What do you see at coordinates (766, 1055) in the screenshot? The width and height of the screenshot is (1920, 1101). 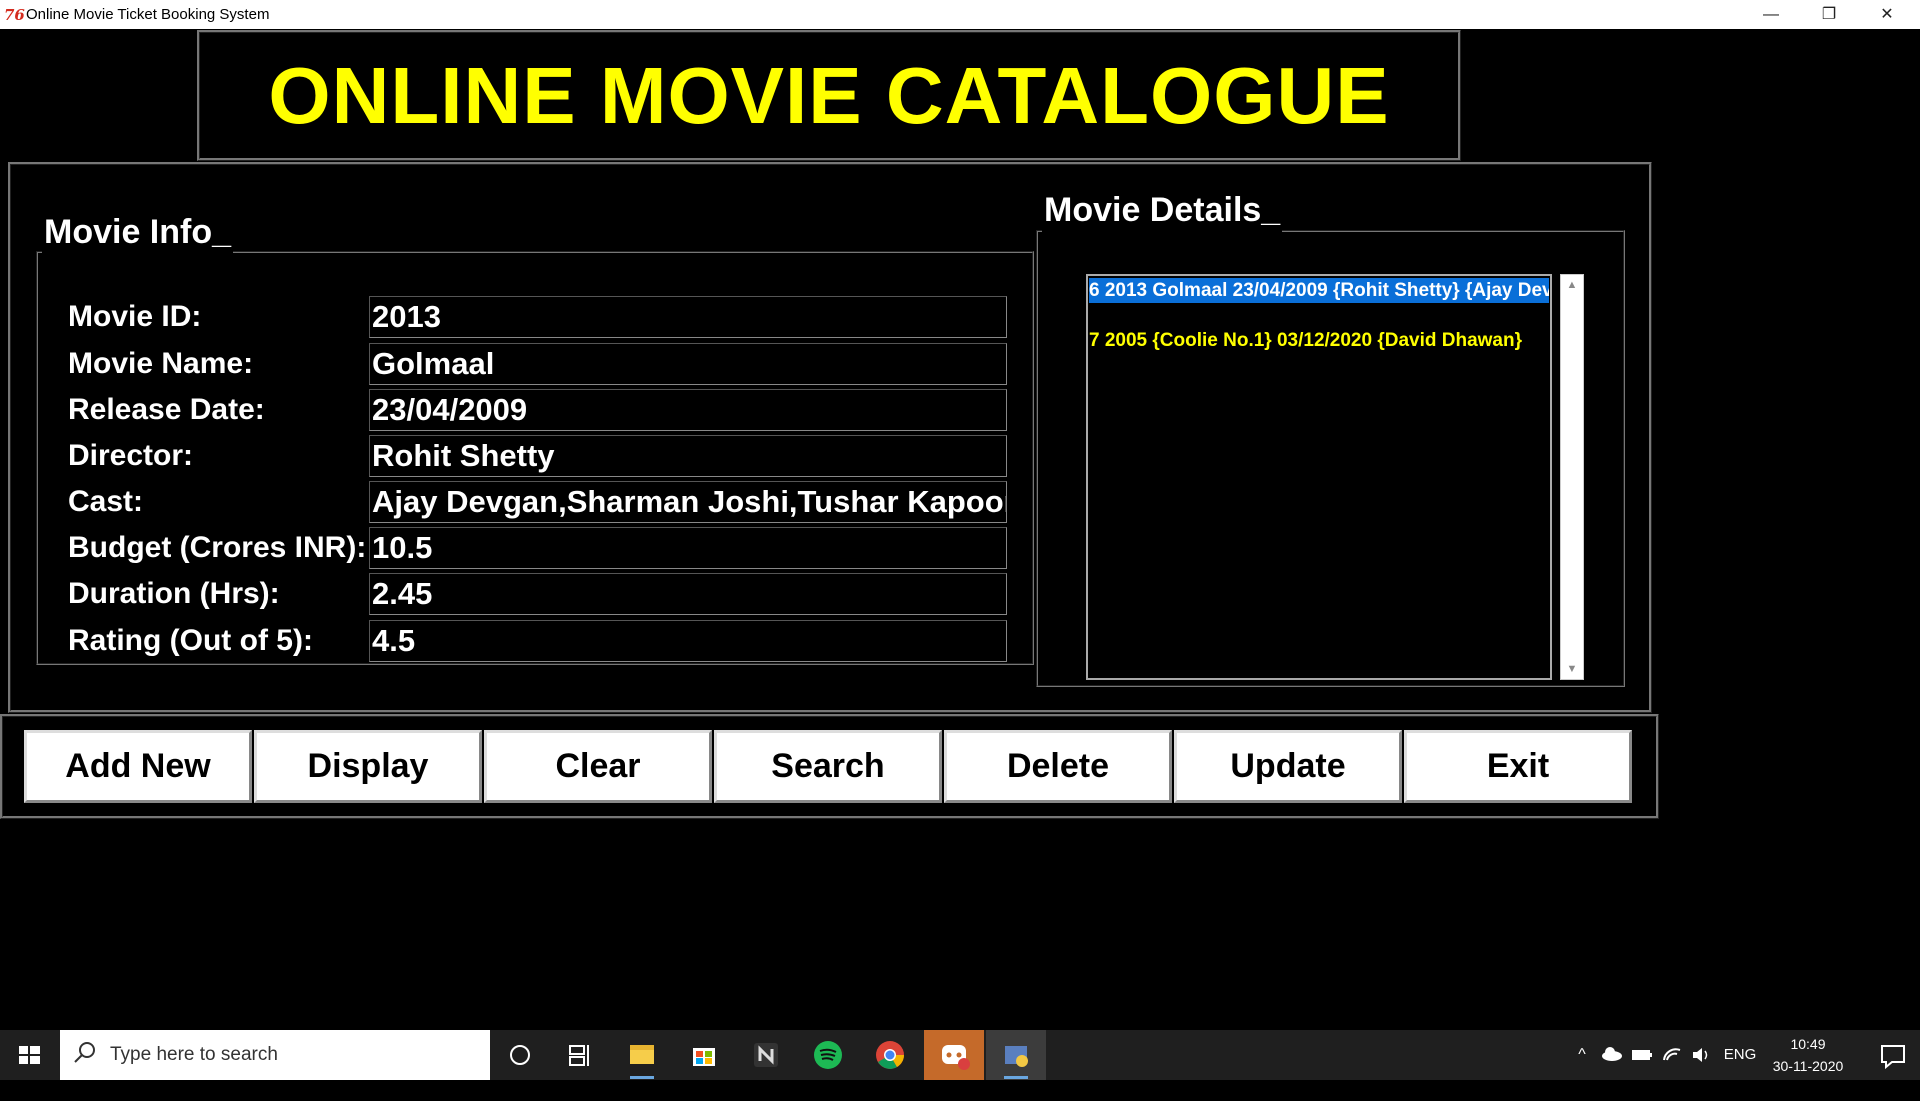 I see `notion-icon` at bounding box center [766, 1055].